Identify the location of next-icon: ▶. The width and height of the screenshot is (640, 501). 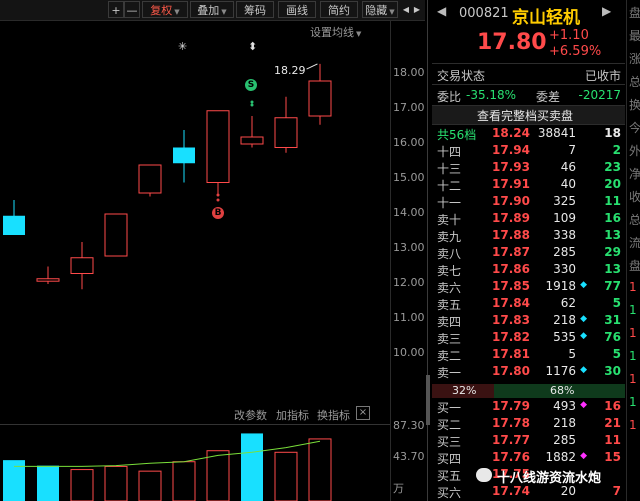
(417, 9).